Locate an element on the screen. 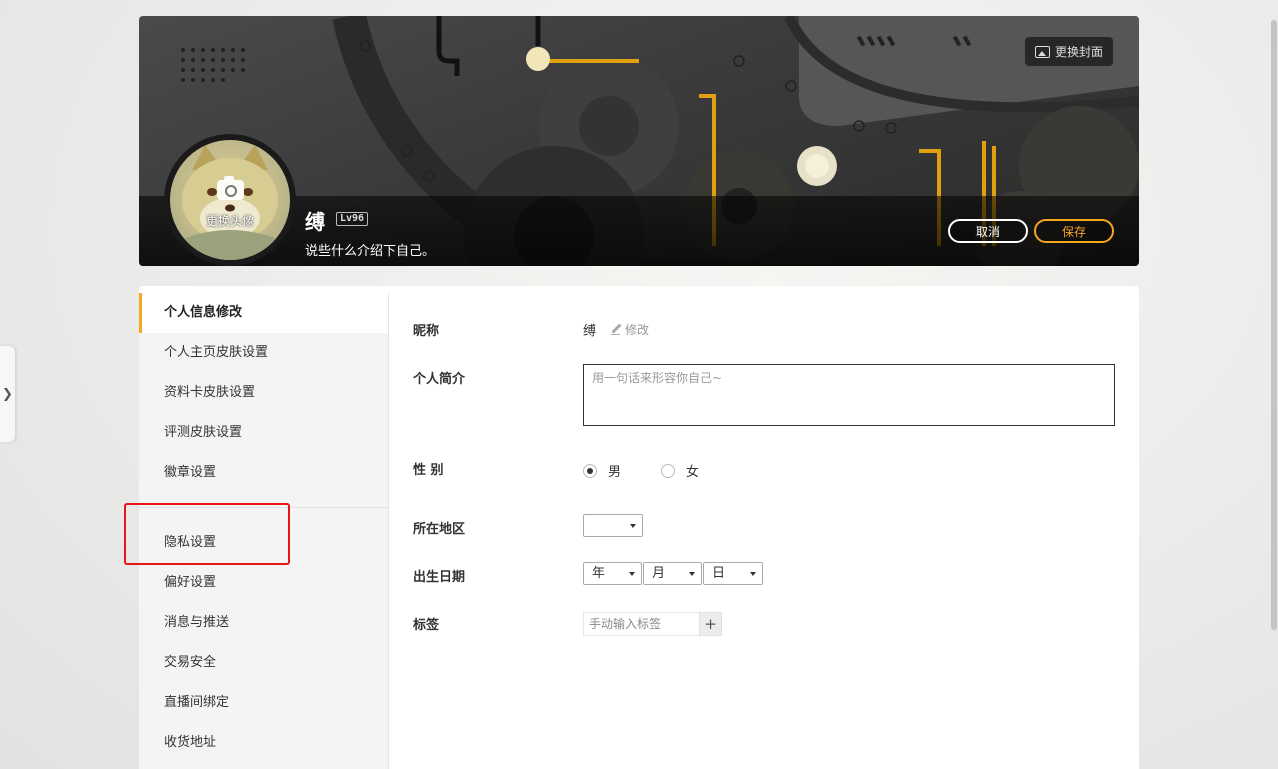  birthday-label: 出生日期 is located at coordinates (439, 577).